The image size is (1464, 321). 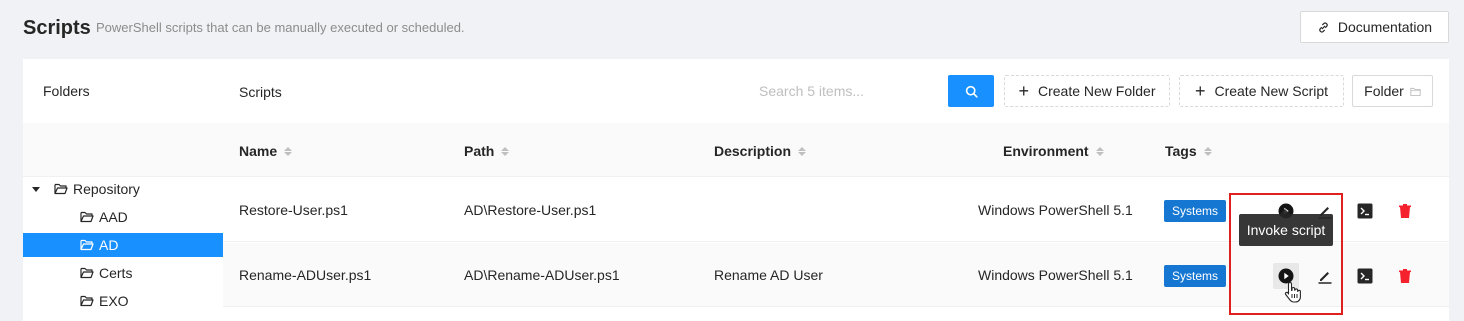 What do you see at coordinates (57, 28) in the screenshot?
I see `page-title: Scripts` at bounding box center [57, 28].